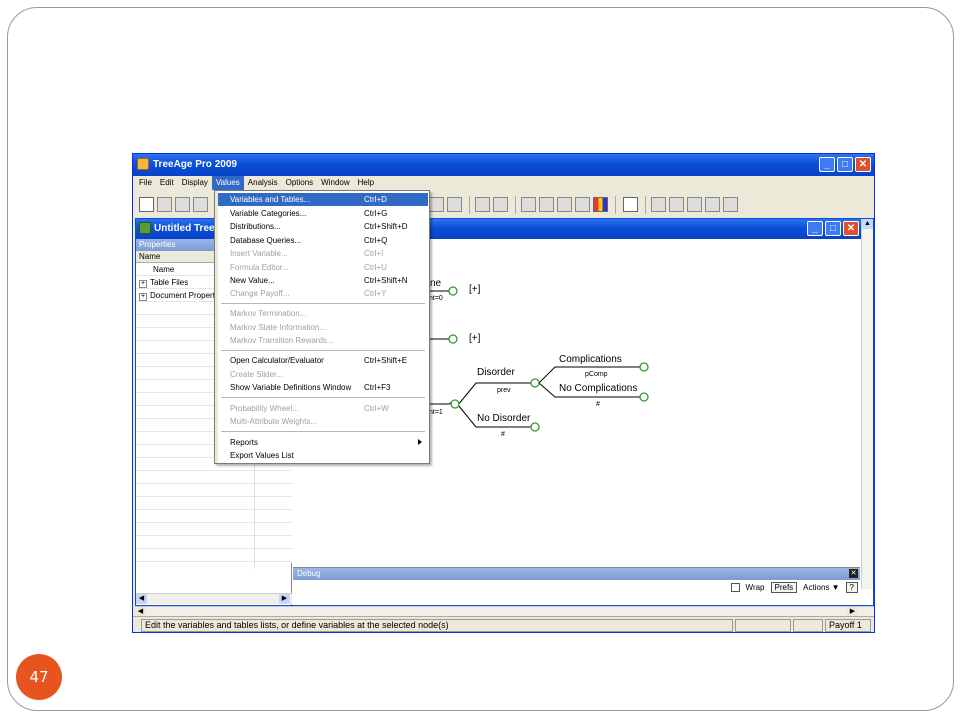  Describe the element at coordinates (694, 204) in the screenshot. I see `chance-node-icon` at that location.